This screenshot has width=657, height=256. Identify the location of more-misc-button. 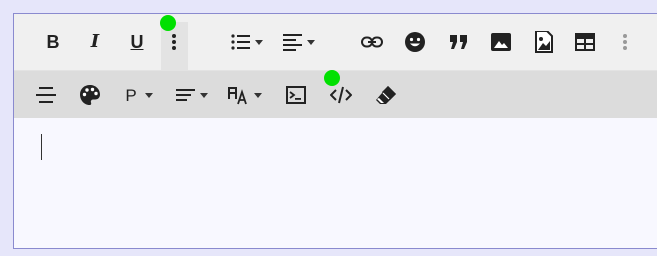
(625, 42).